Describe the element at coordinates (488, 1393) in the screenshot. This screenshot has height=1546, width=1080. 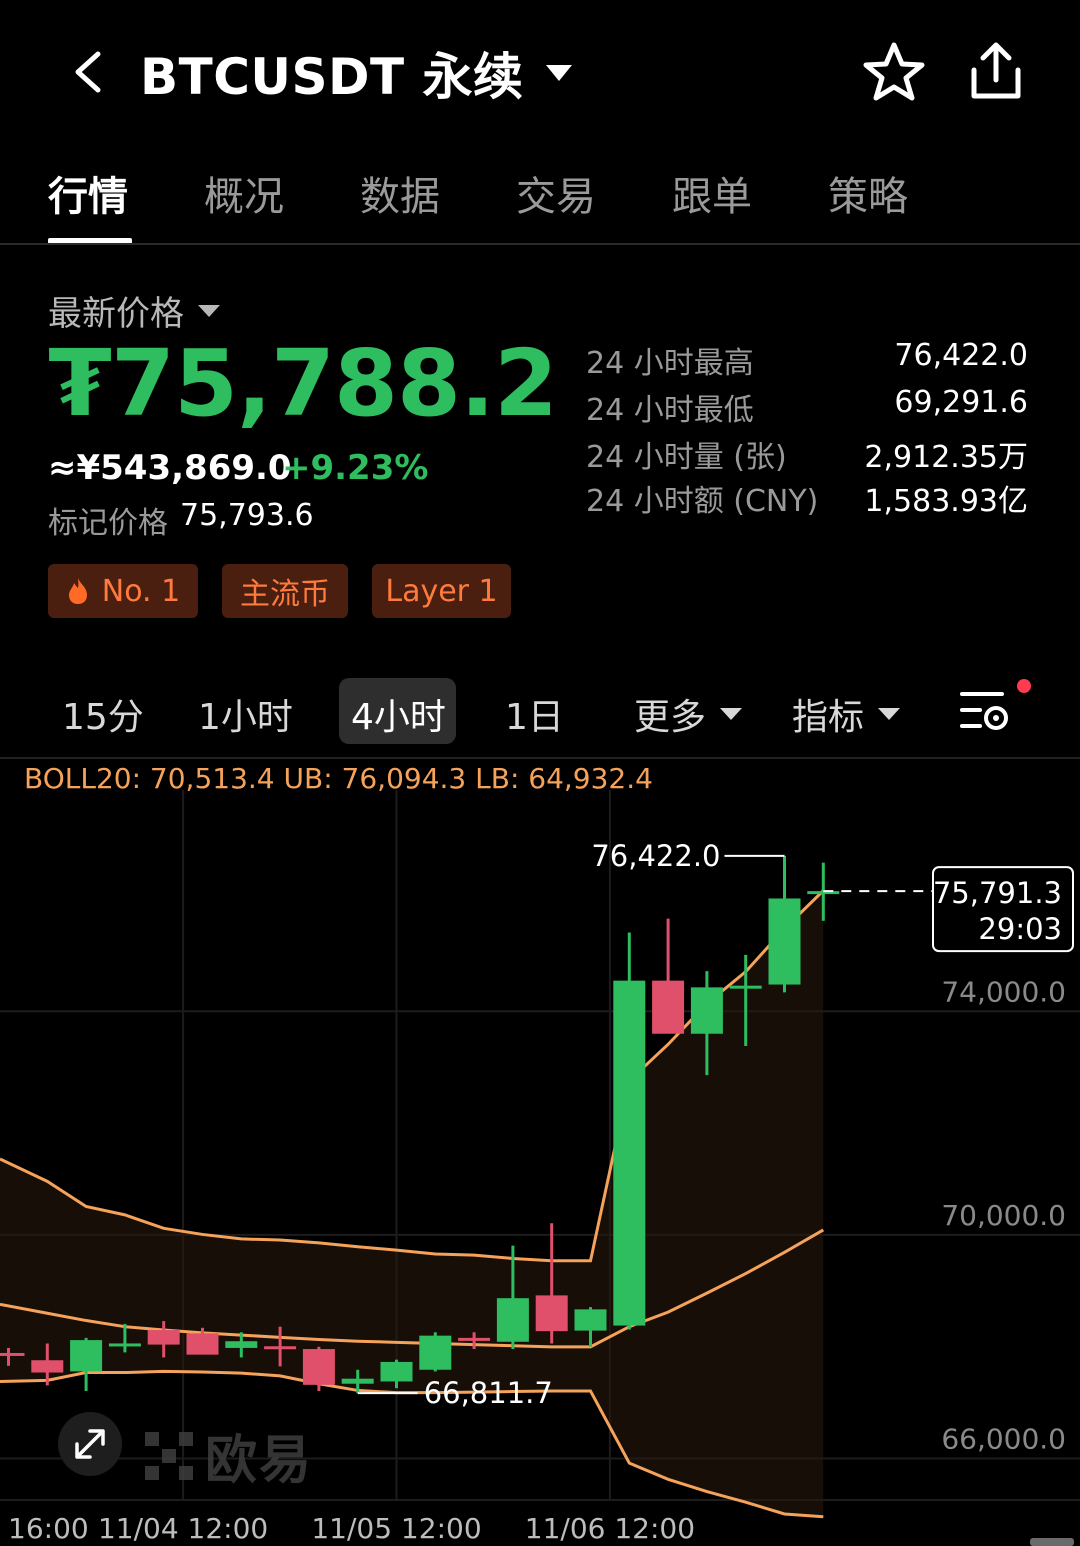
I see `low-marker-label: 66,811.7` at that location.